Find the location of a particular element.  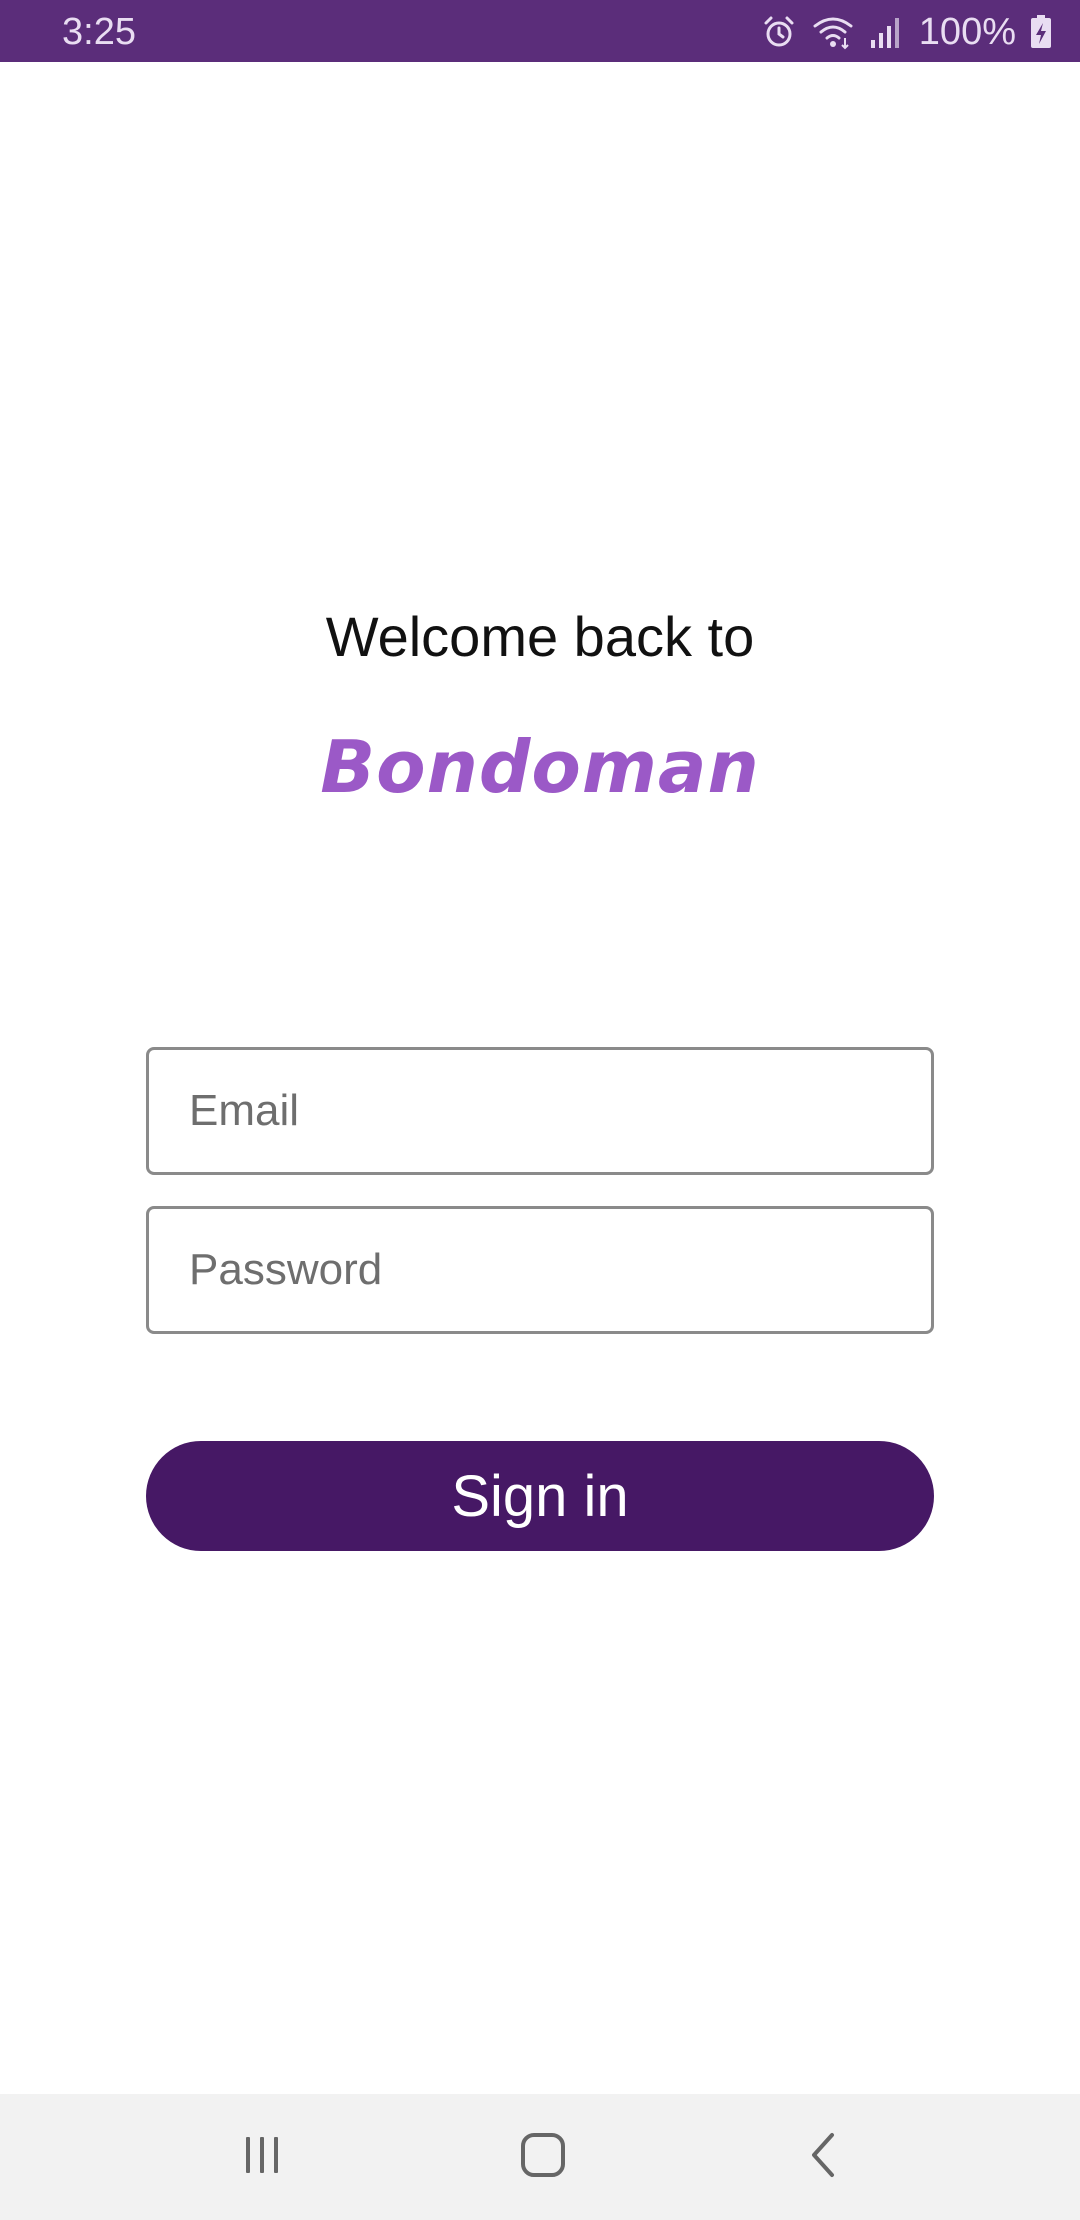

brand-logo: Bondoman is located at coordinates (540, 767).